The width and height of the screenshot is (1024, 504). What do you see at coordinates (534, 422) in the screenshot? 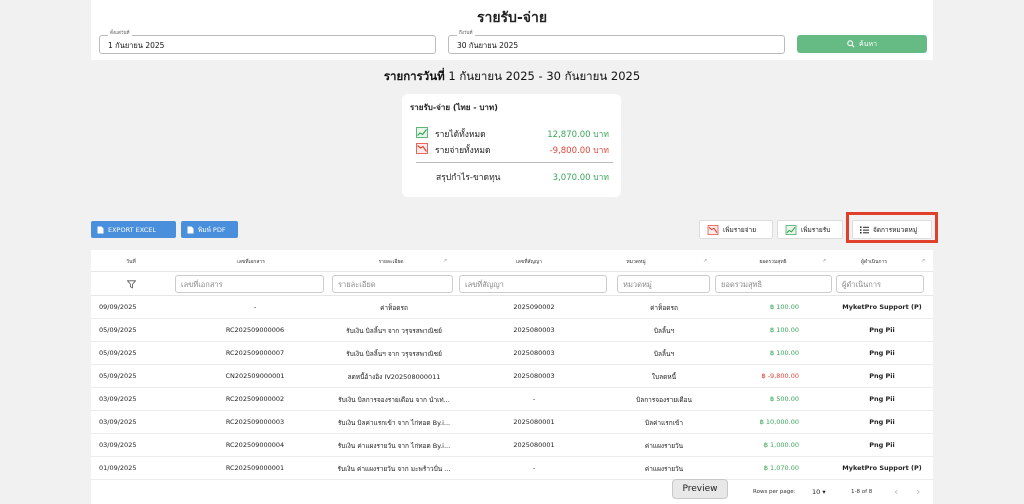
I see `cell-contract: 2025080001` at bounding box center [534, 422].